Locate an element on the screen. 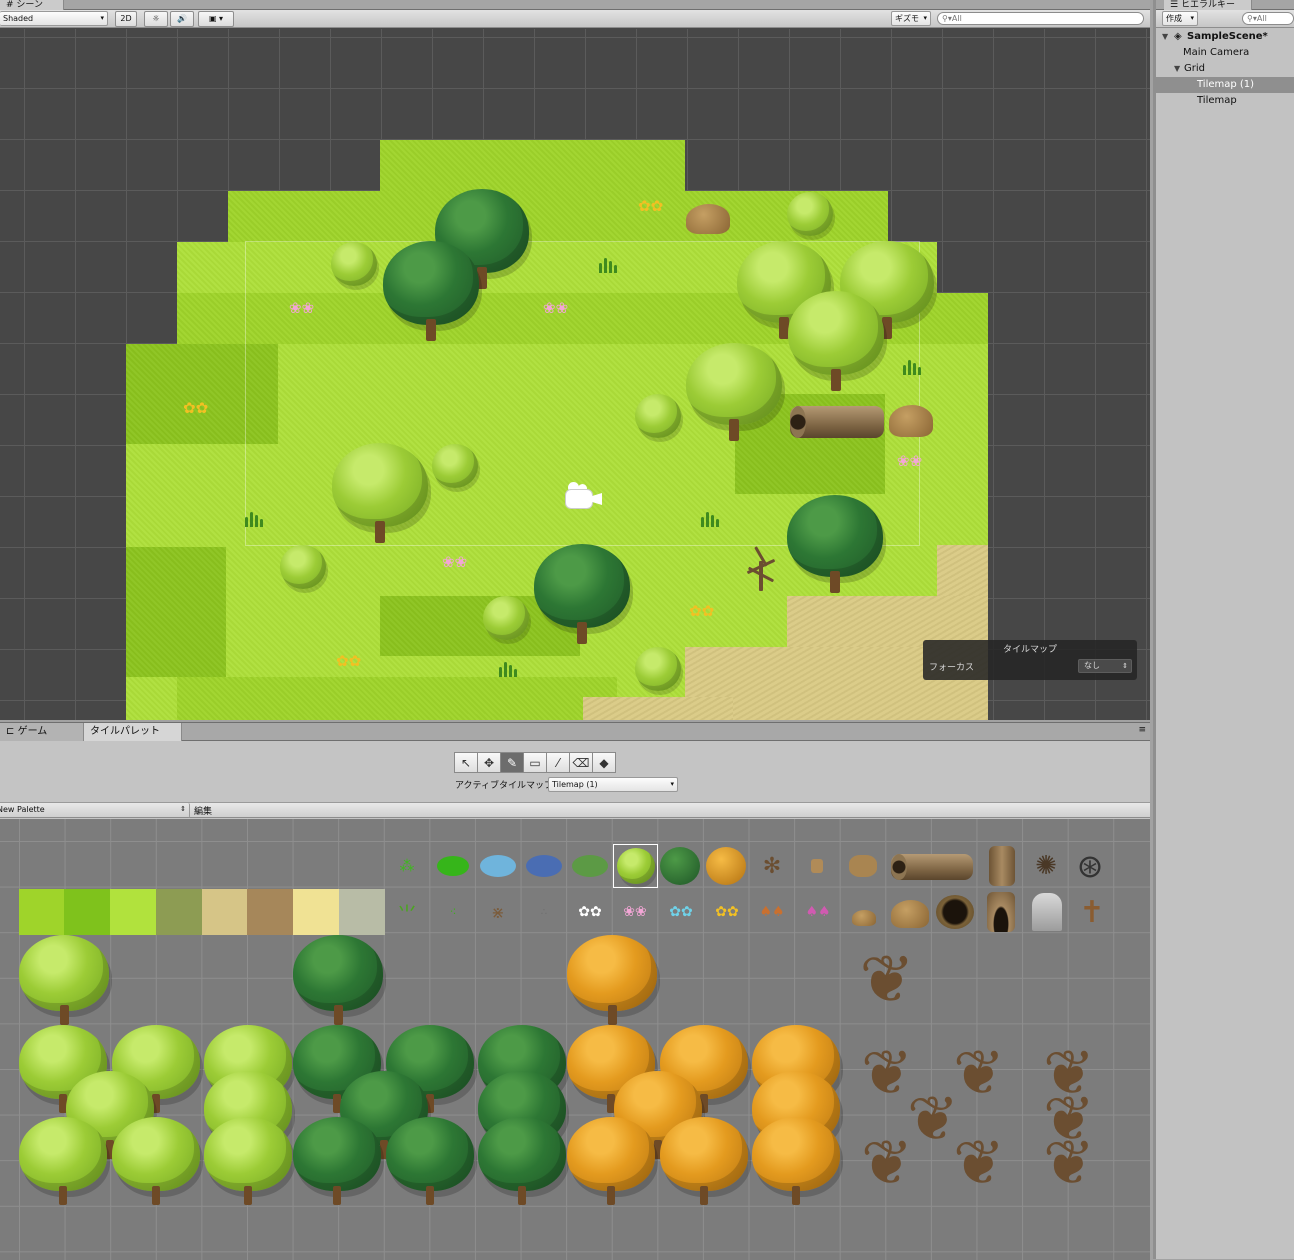 The image size is (1294, 1260). small-rock-tile is located at coordinates (864, 912).